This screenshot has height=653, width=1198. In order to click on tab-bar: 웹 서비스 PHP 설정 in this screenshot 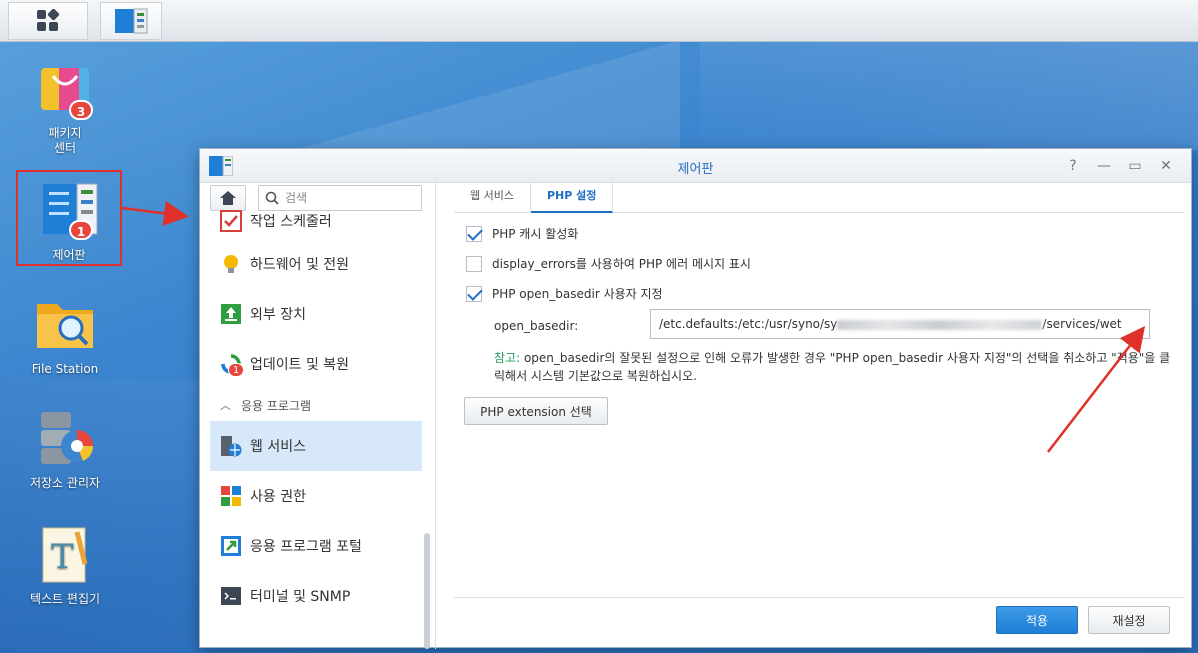, I will do `click(819, 198)`.